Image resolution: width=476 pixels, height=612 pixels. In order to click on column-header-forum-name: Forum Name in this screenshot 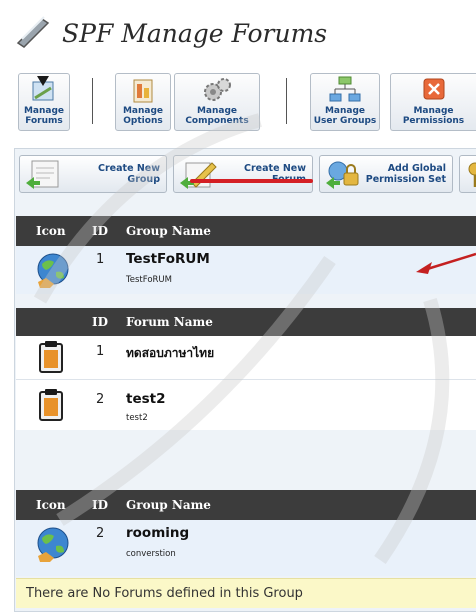, I will do `click(169, 322)`.